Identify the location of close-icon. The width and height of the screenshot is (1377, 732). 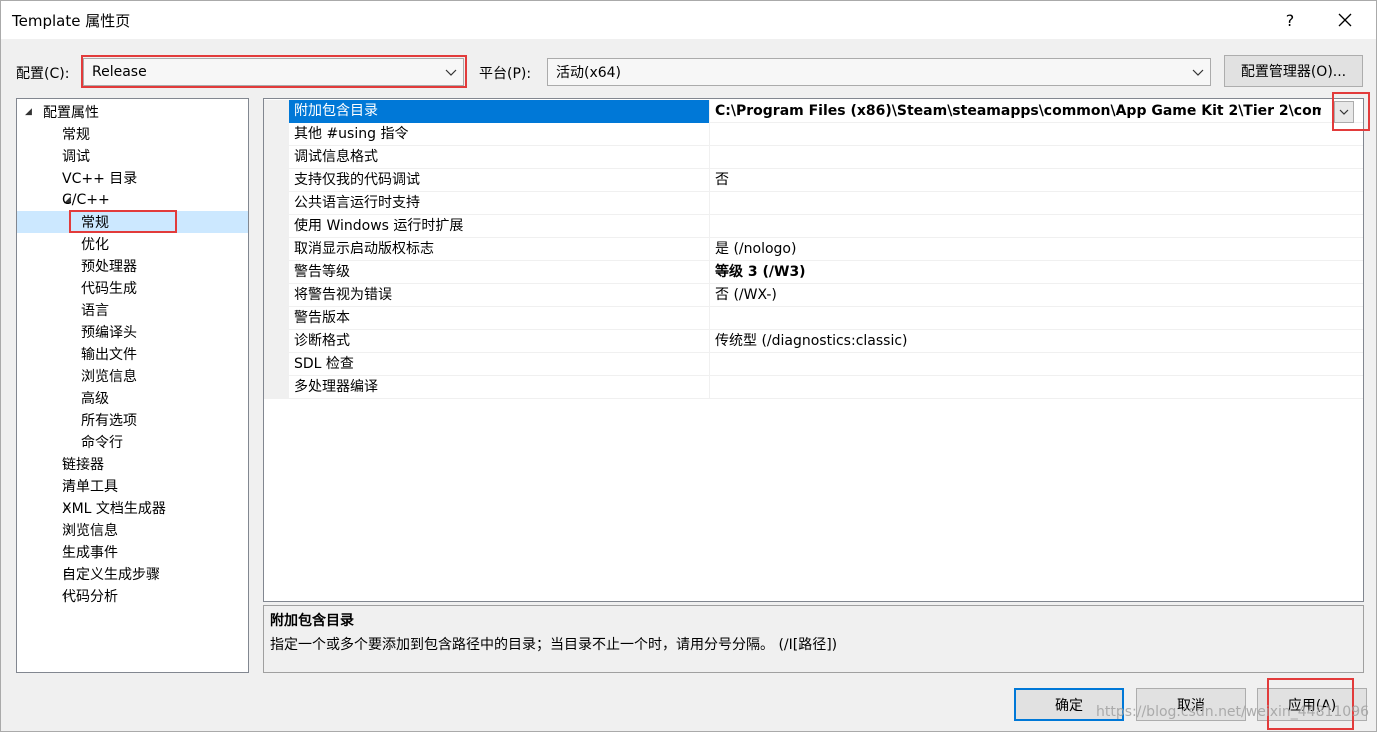
(1345, 20).